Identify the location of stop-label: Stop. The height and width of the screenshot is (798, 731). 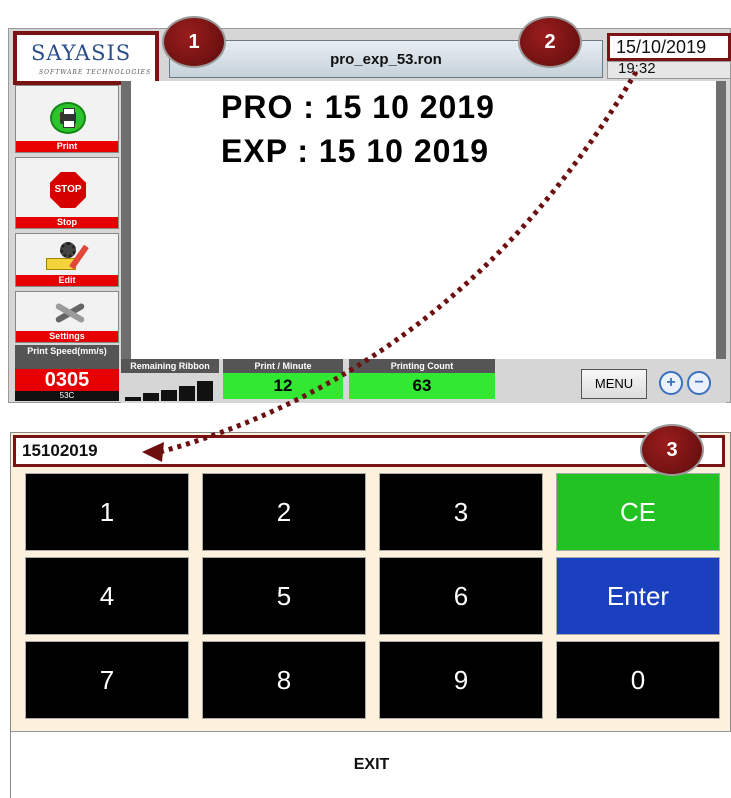
(67, 222).